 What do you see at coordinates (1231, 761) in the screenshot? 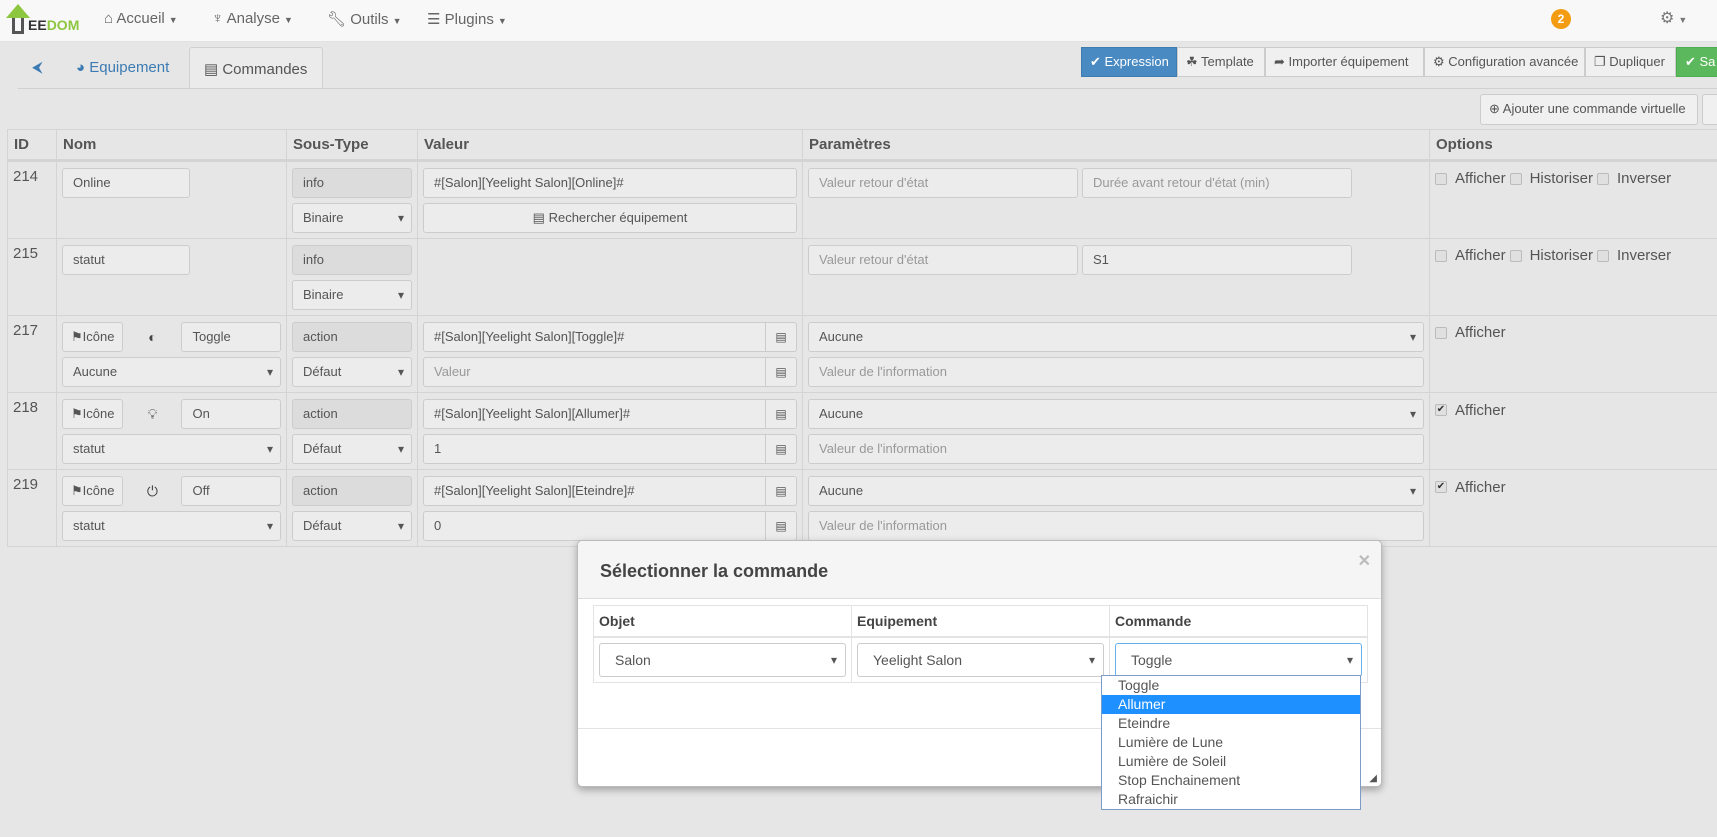
I see `dropdown-option: Lumière de Soleil` at bounding box center [1231, 761].